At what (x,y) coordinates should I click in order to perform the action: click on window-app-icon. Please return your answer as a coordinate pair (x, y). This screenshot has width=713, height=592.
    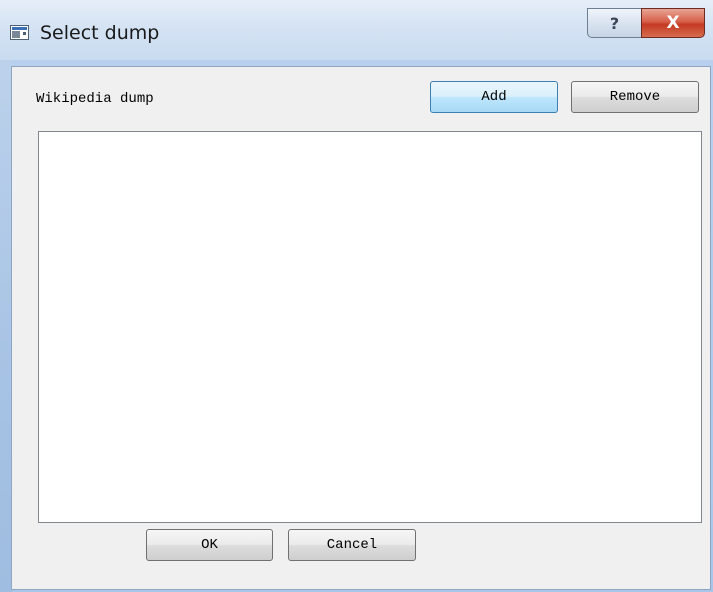
    Looking at the image, I should click on (19, 32).